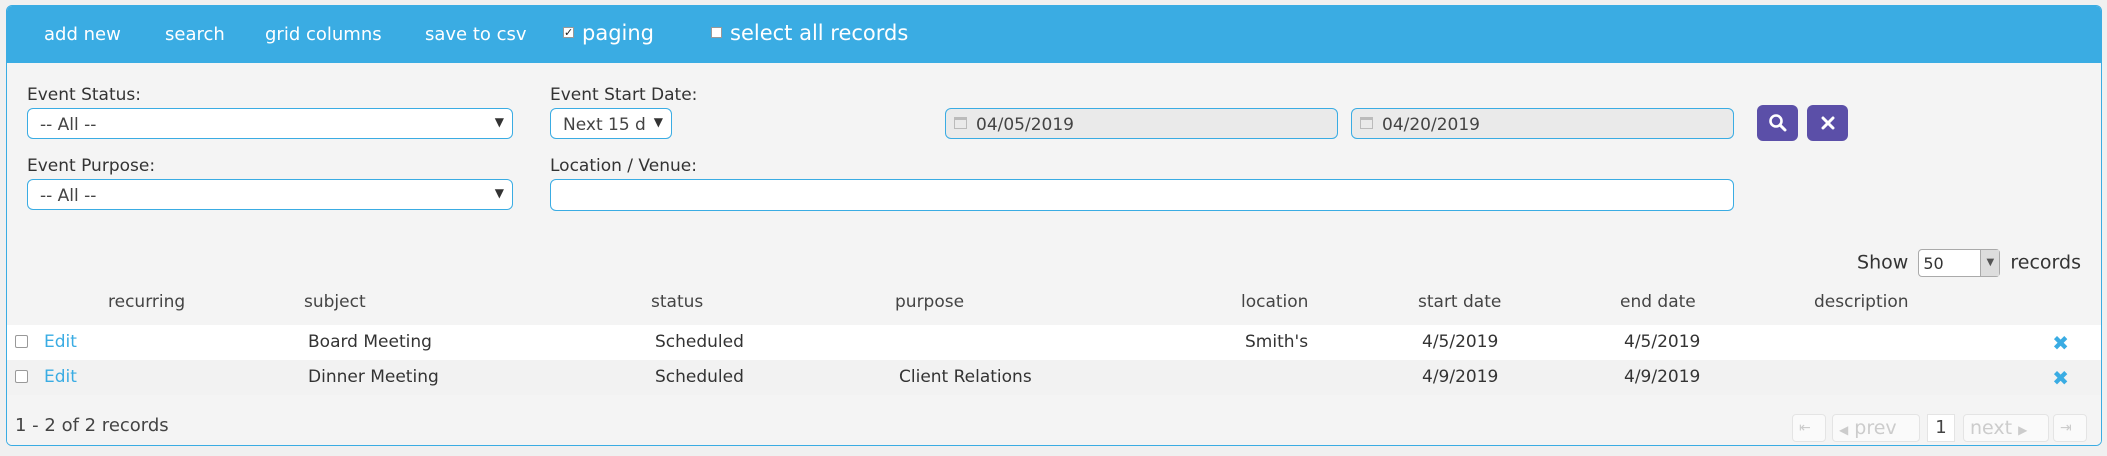 The image size is (2107, 456). I want to click on event-start-date-value: Next 15 d, so click(604, 125).